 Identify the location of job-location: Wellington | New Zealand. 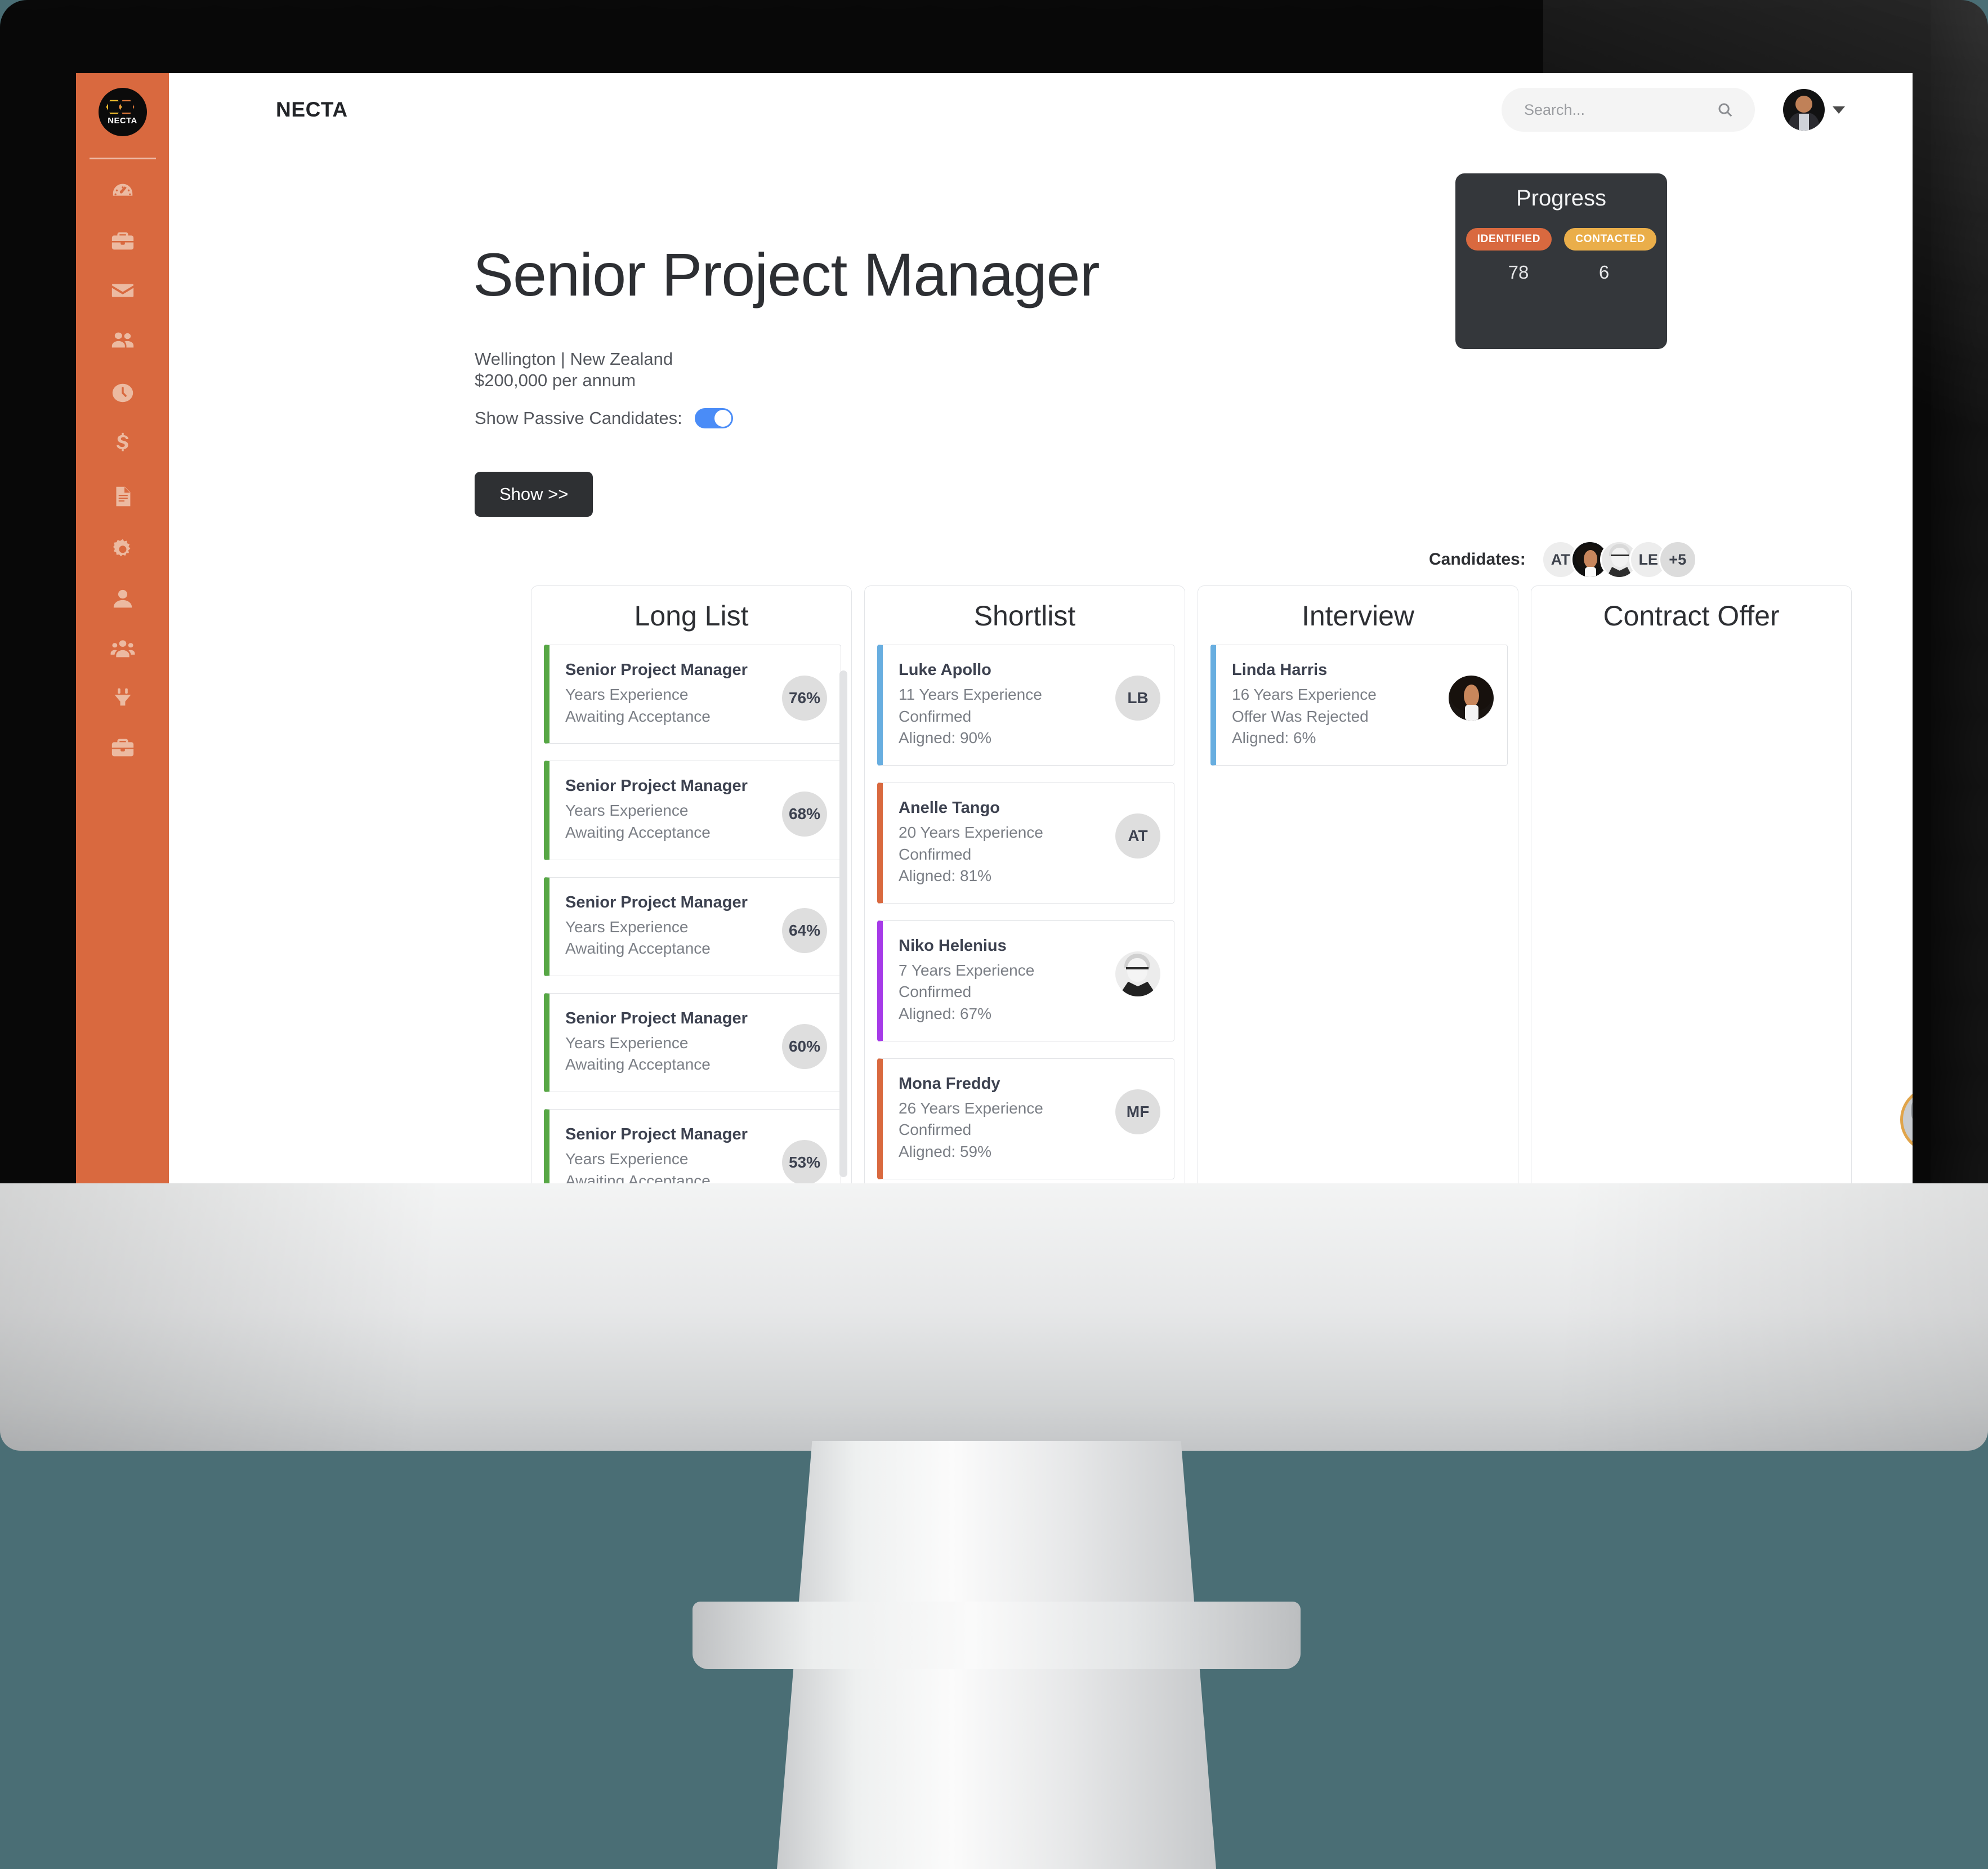
(574, 359).